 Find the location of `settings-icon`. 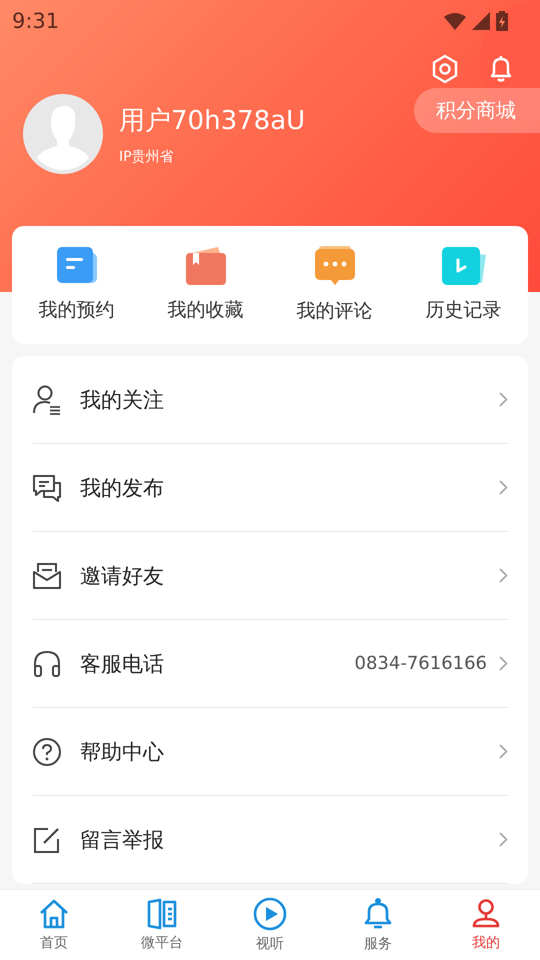

settings-icon is located at coordinates (445, 69).